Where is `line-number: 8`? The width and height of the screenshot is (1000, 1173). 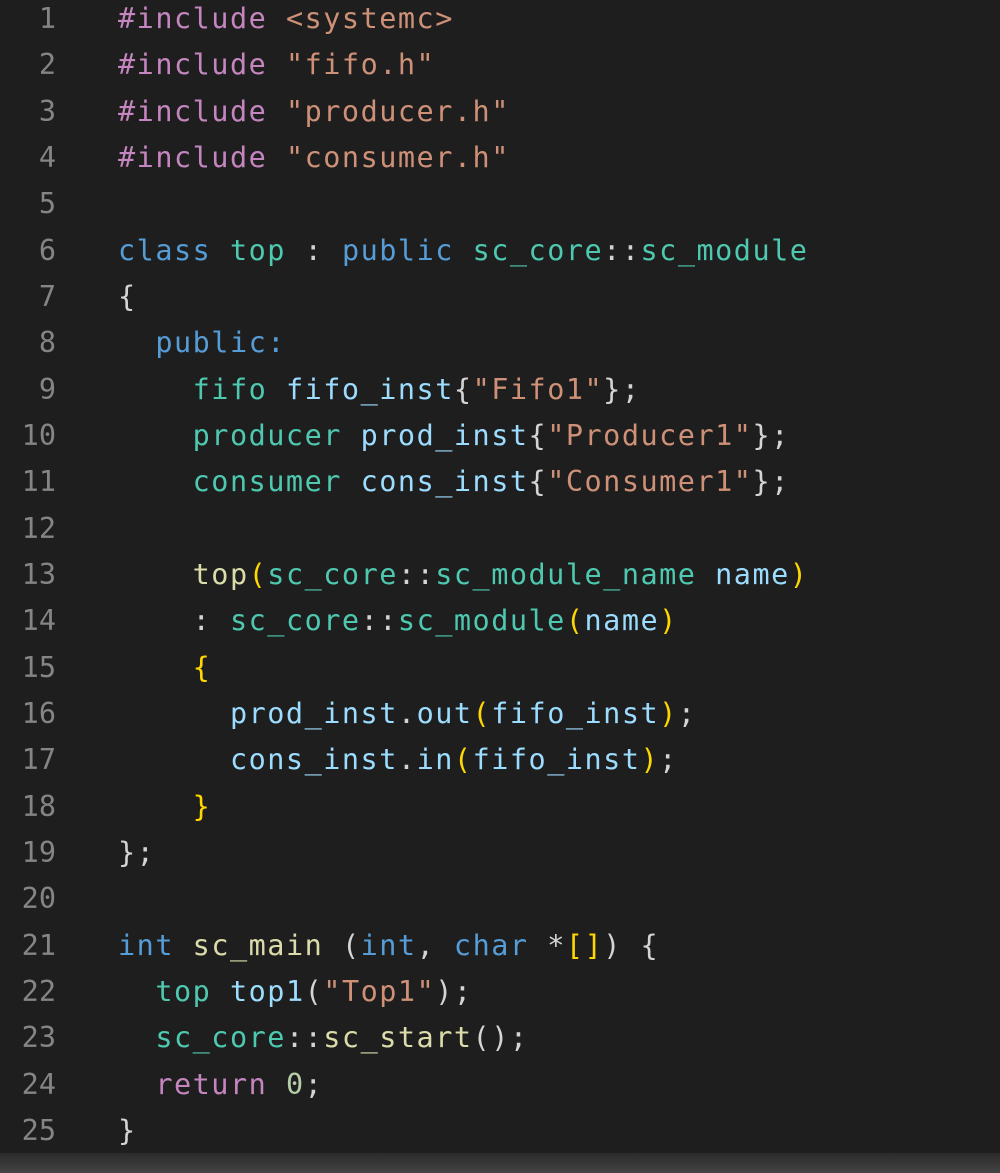 line-number: 8 is located at coordinates (47, 343).